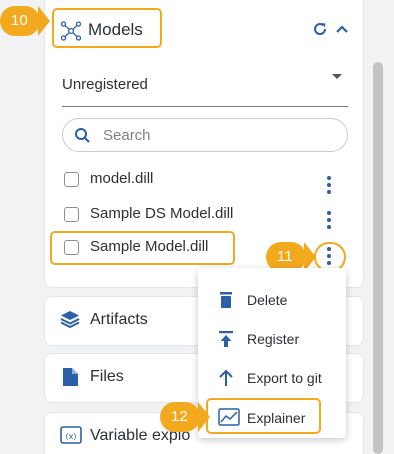  Describe the element at coordinates (320, 31) in the screenshot. I see `refresh-icon` at that location.